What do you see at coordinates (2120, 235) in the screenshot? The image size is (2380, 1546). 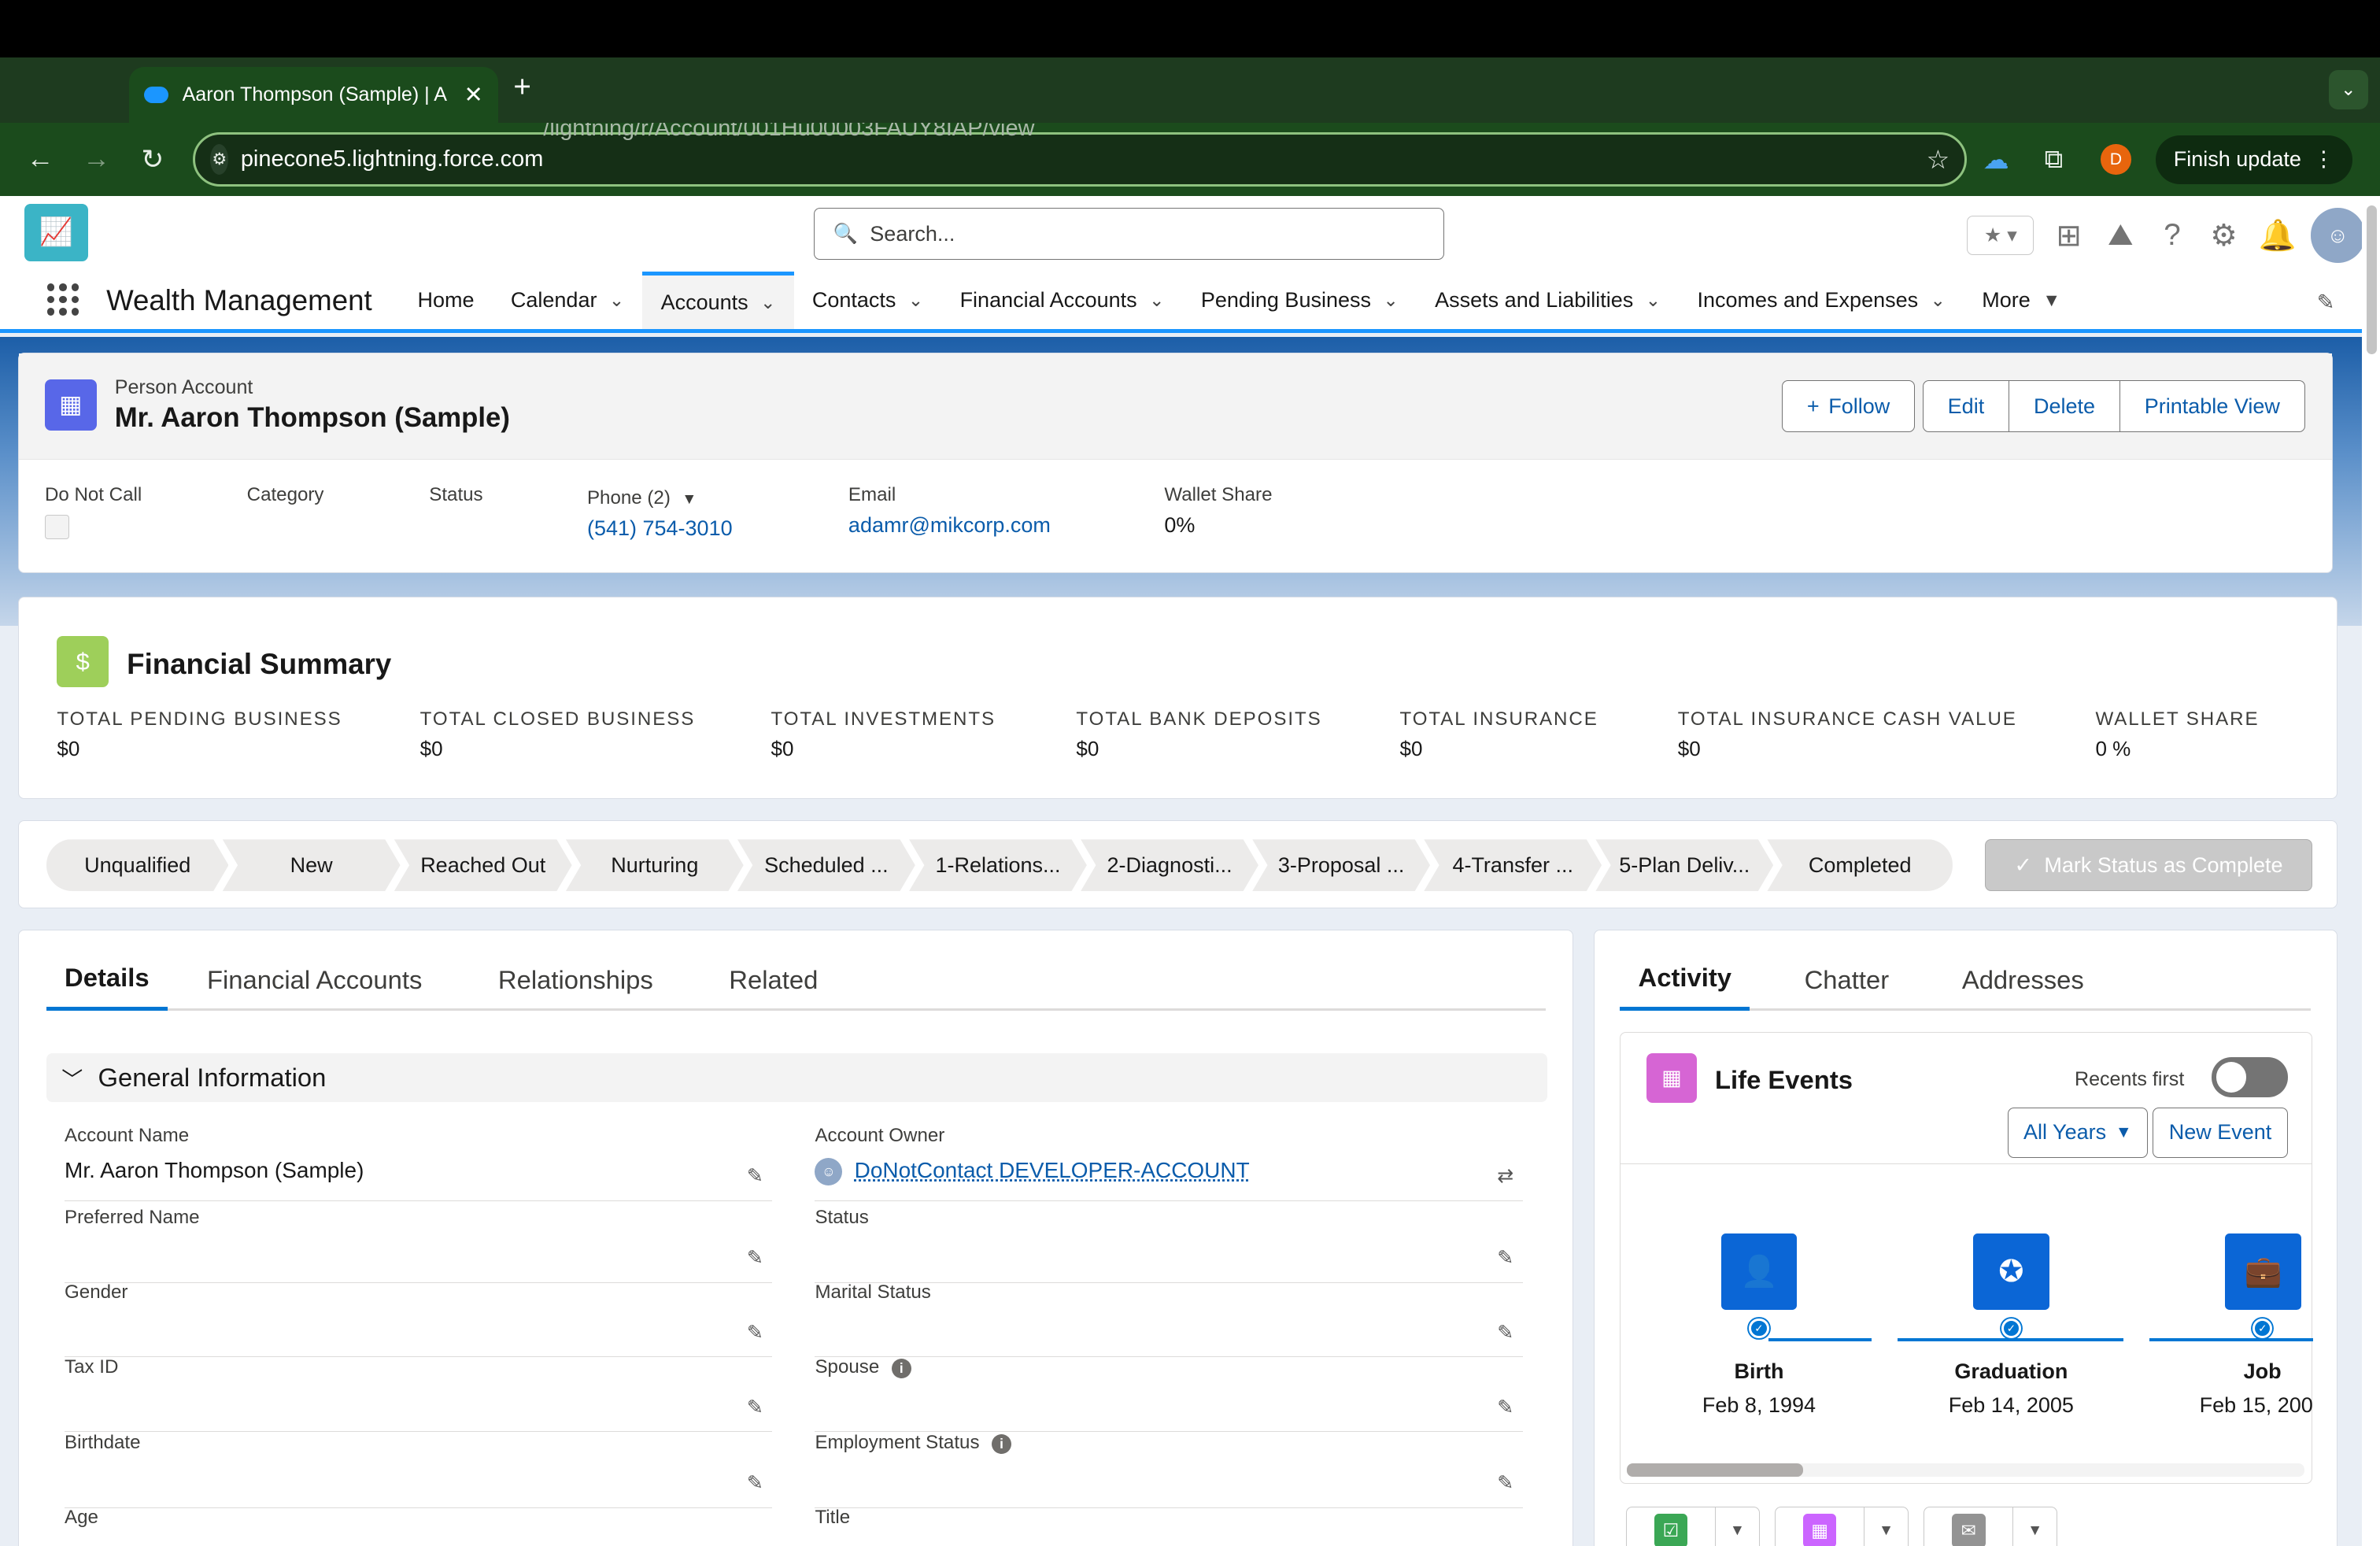 I see `trailhead-icon: ⛰` at bounding box center [2120, 235].